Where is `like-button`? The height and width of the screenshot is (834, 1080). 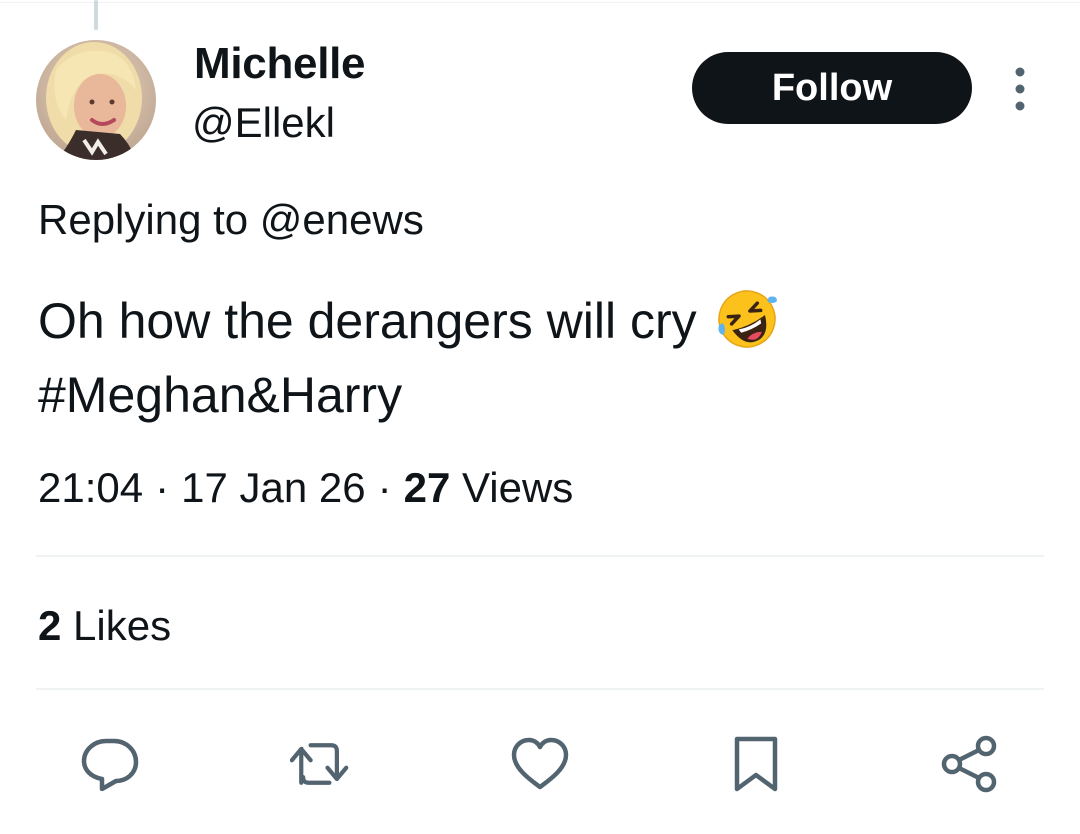 like-button is located at coordinates (540, 764).